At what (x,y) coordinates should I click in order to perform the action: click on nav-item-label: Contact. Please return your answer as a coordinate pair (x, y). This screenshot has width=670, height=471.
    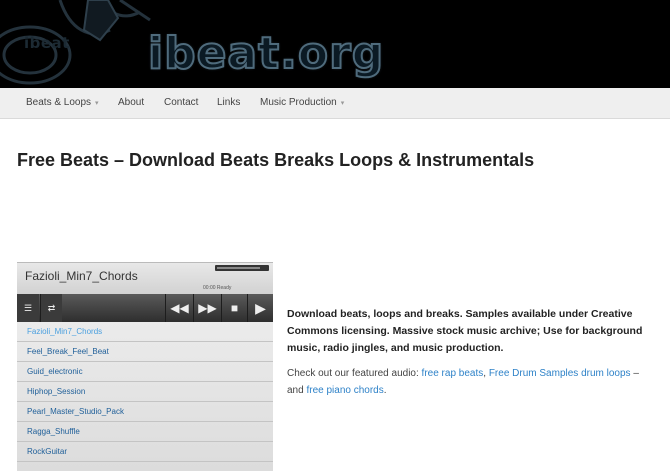
    Looking at the image, I should click on (181, 102).